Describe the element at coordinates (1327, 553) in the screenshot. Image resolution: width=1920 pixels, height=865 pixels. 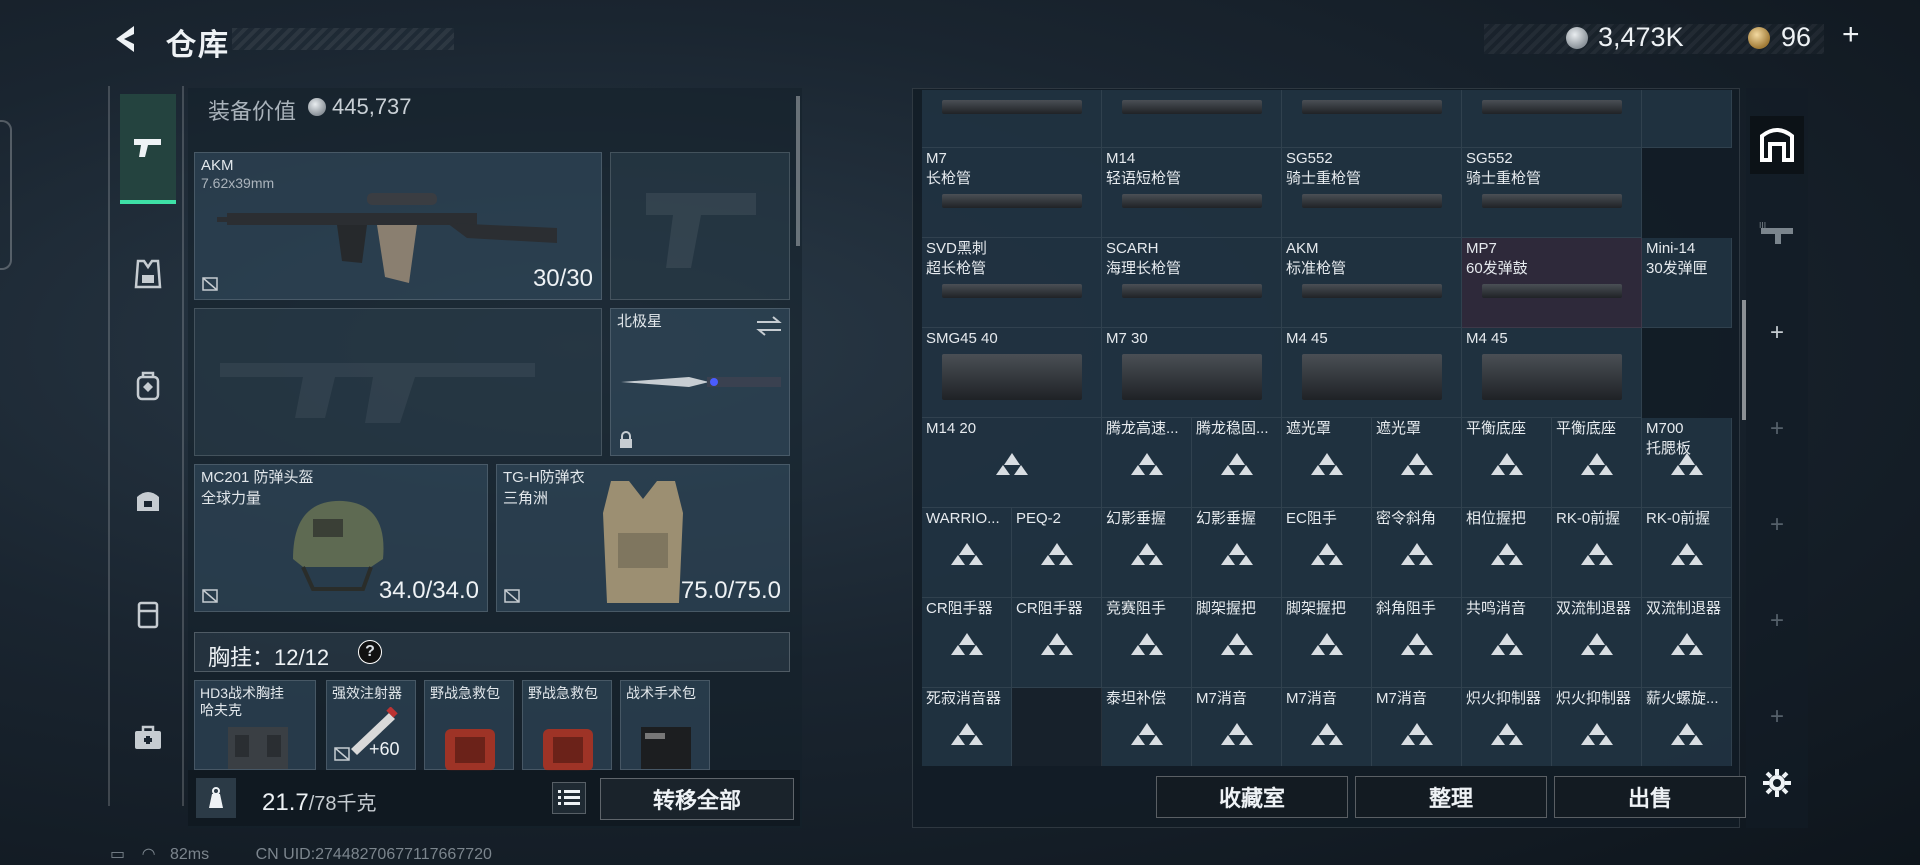
I see `stash-item: EC阻手` at that location.